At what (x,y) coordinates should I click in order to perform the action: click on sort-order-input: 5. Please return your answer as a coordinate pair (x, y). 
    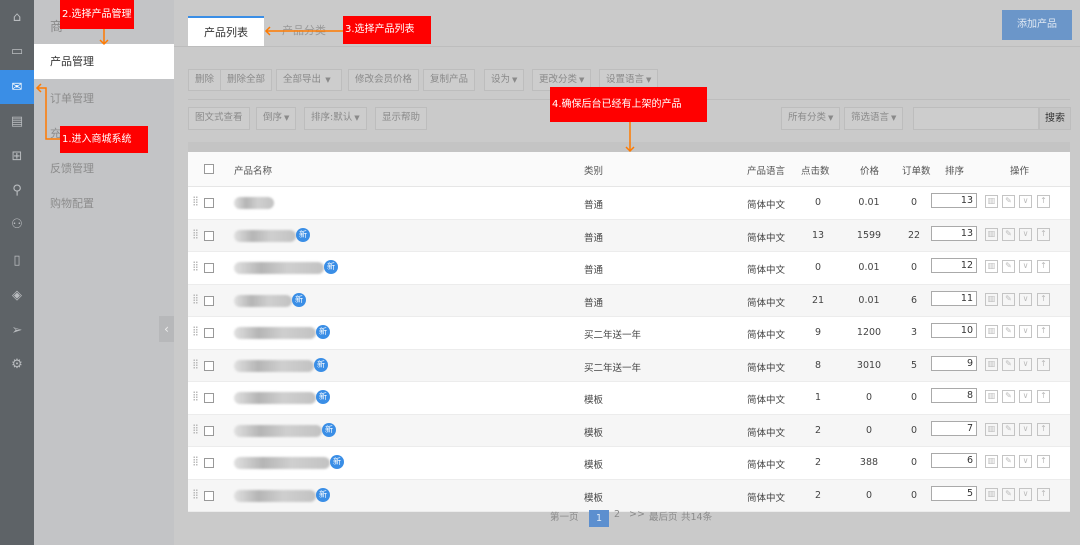
    Looking at the image, I should click on (954, 493).